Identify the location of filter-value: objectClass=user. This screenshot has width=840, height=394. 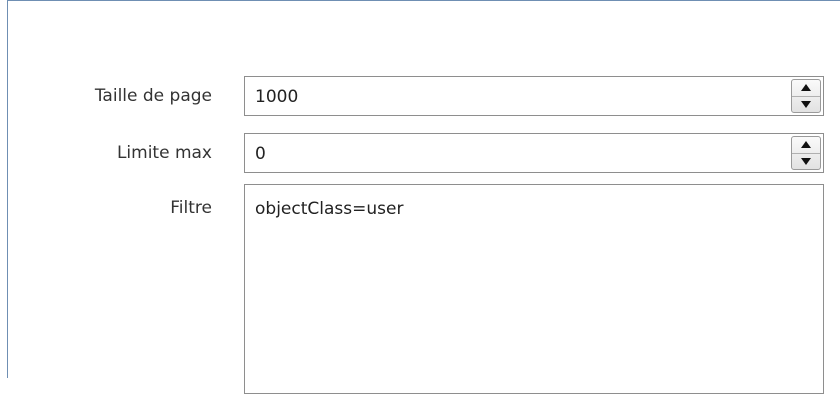
(329, 209).